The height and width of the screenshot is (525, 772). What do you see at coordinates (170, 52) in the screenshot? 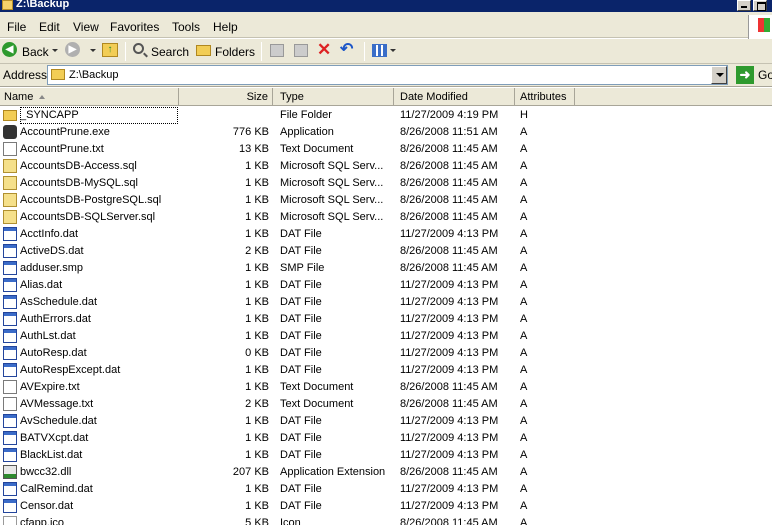
I see `search-button: Search` at bounding box center [170, 52].